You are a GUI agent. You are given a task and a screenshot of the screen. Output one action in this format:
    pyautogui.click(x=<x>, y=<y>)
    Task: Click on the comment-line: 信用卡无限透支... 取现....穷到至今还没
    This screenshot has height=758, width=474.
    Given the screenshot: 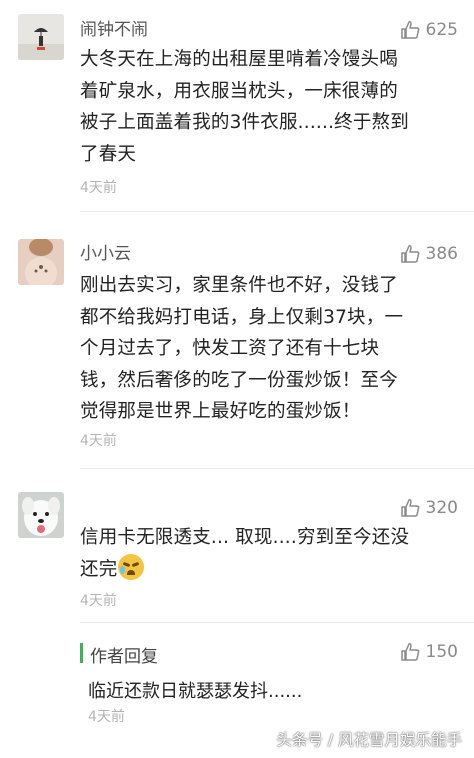 What is the action you would take?
    pyautogui.click(x=245, y=537)
    